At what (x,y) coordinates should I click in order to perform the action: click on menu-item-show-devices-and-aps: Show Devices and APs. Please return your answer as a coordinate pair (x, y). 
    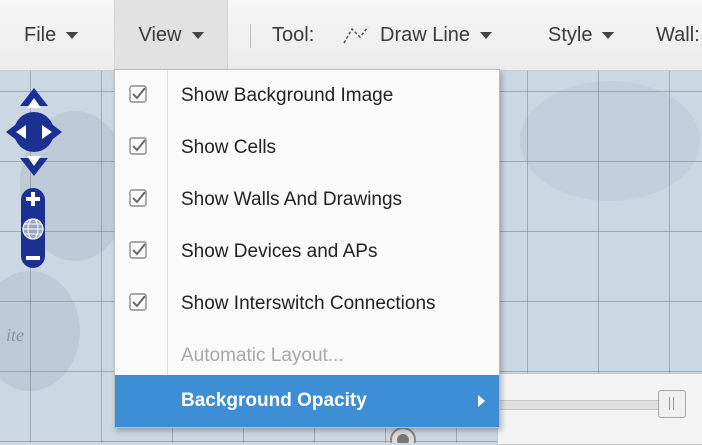
    Looking at the image, I should click on (307, 252).